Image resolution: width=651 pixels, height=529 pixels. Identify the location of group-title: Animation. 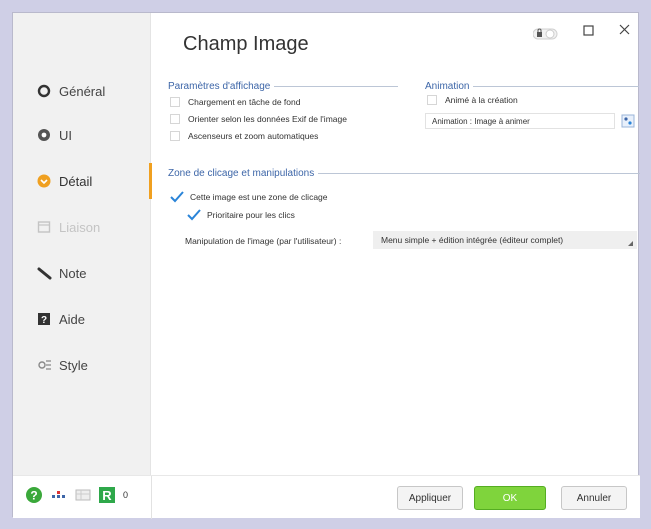
(447, 86).